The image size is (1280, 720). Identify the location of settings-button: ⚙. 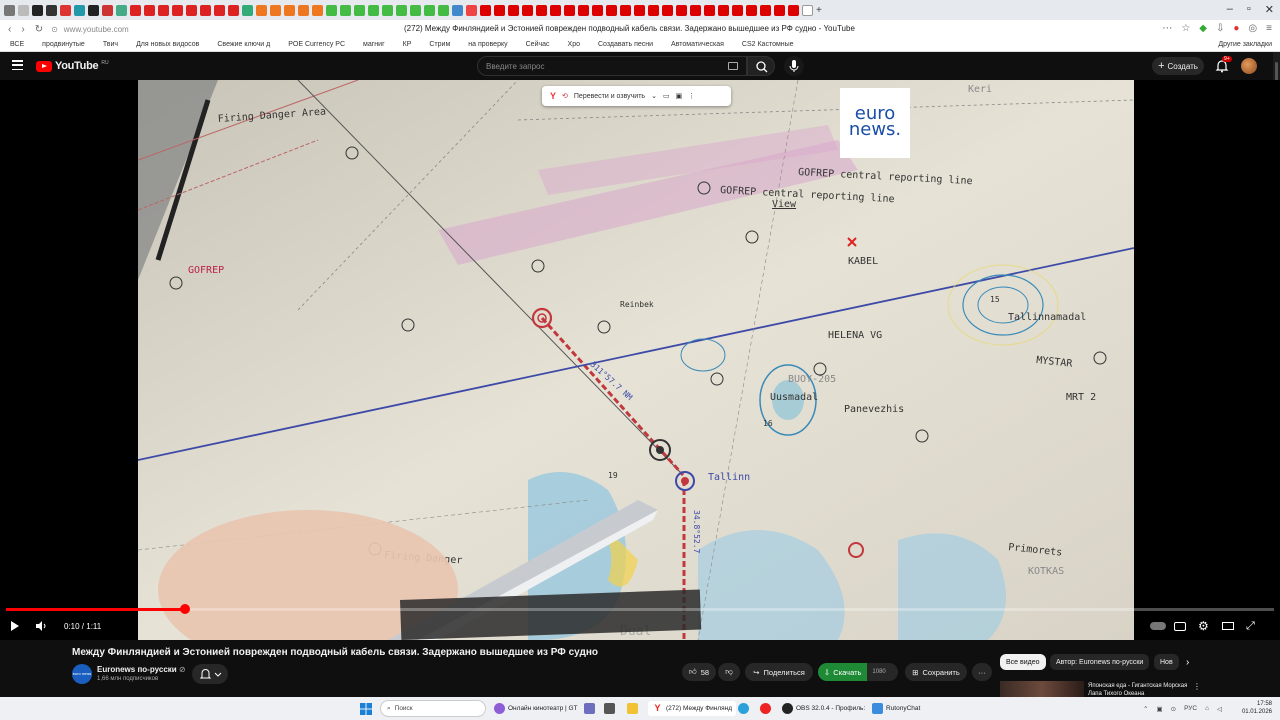
(1203, 626).